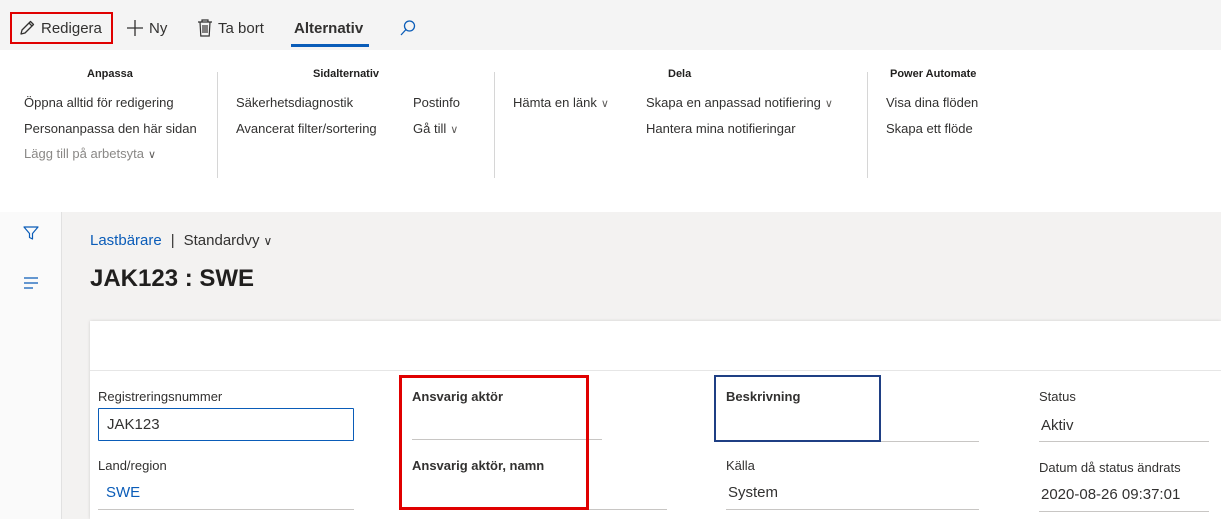 The width and height of the screenshot is (1221, 519). I want to click on tab-options-indicator, so click(330, 45).